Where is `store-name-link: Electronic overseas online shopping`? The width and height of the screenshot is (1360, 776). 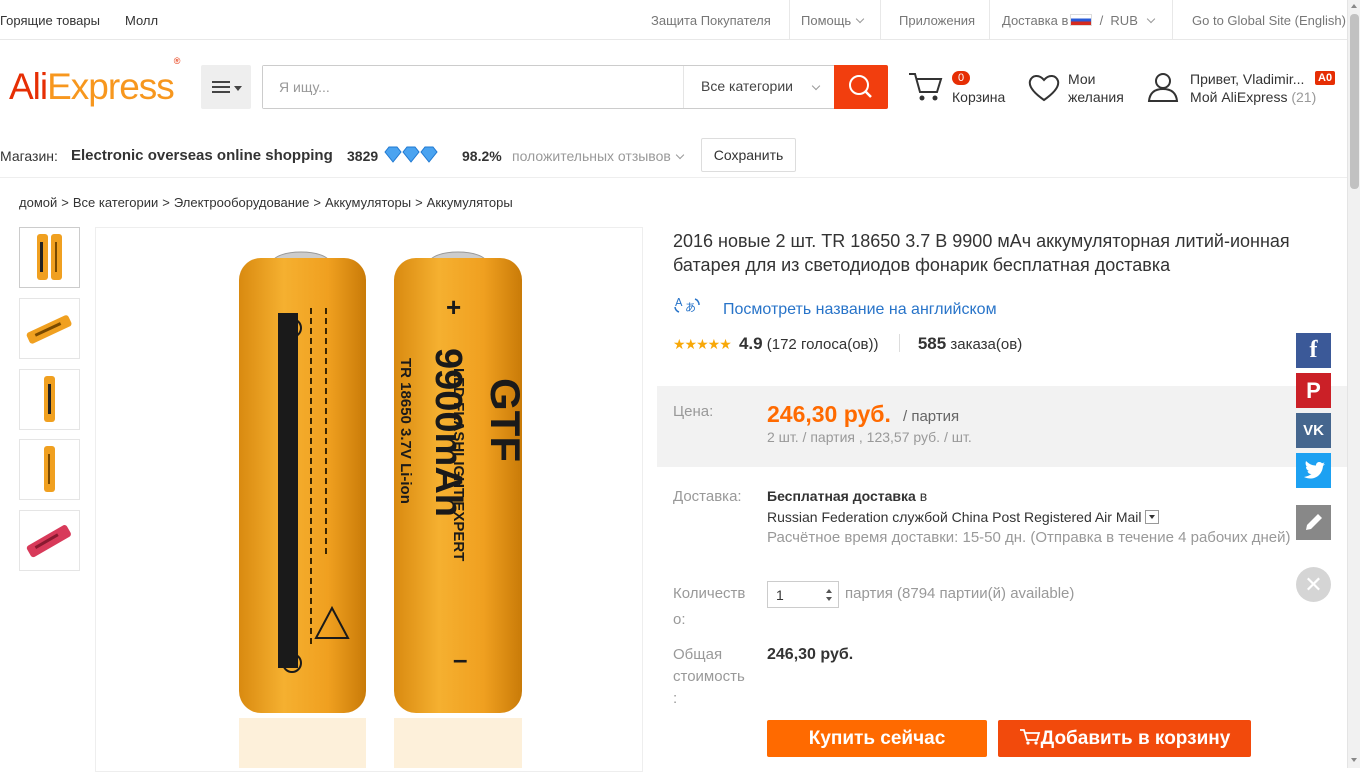
store-name-link: Electronic overseas online shopping is located at coordinates (202, 155).